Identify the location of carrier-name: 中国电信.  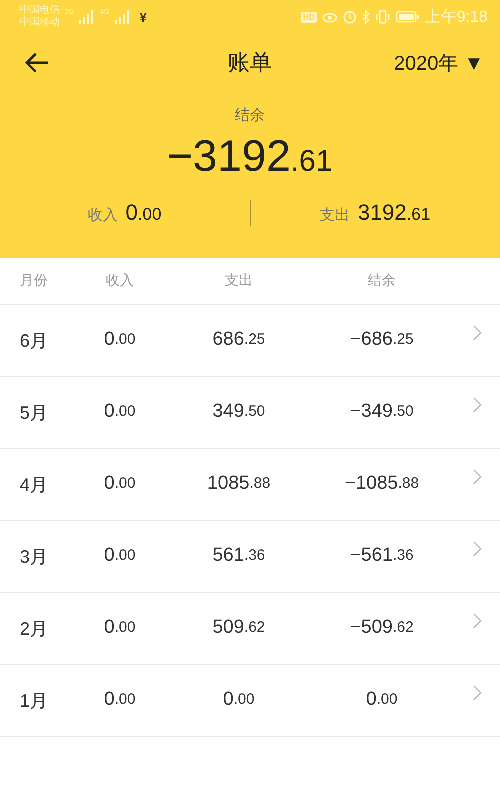
(40, 10).